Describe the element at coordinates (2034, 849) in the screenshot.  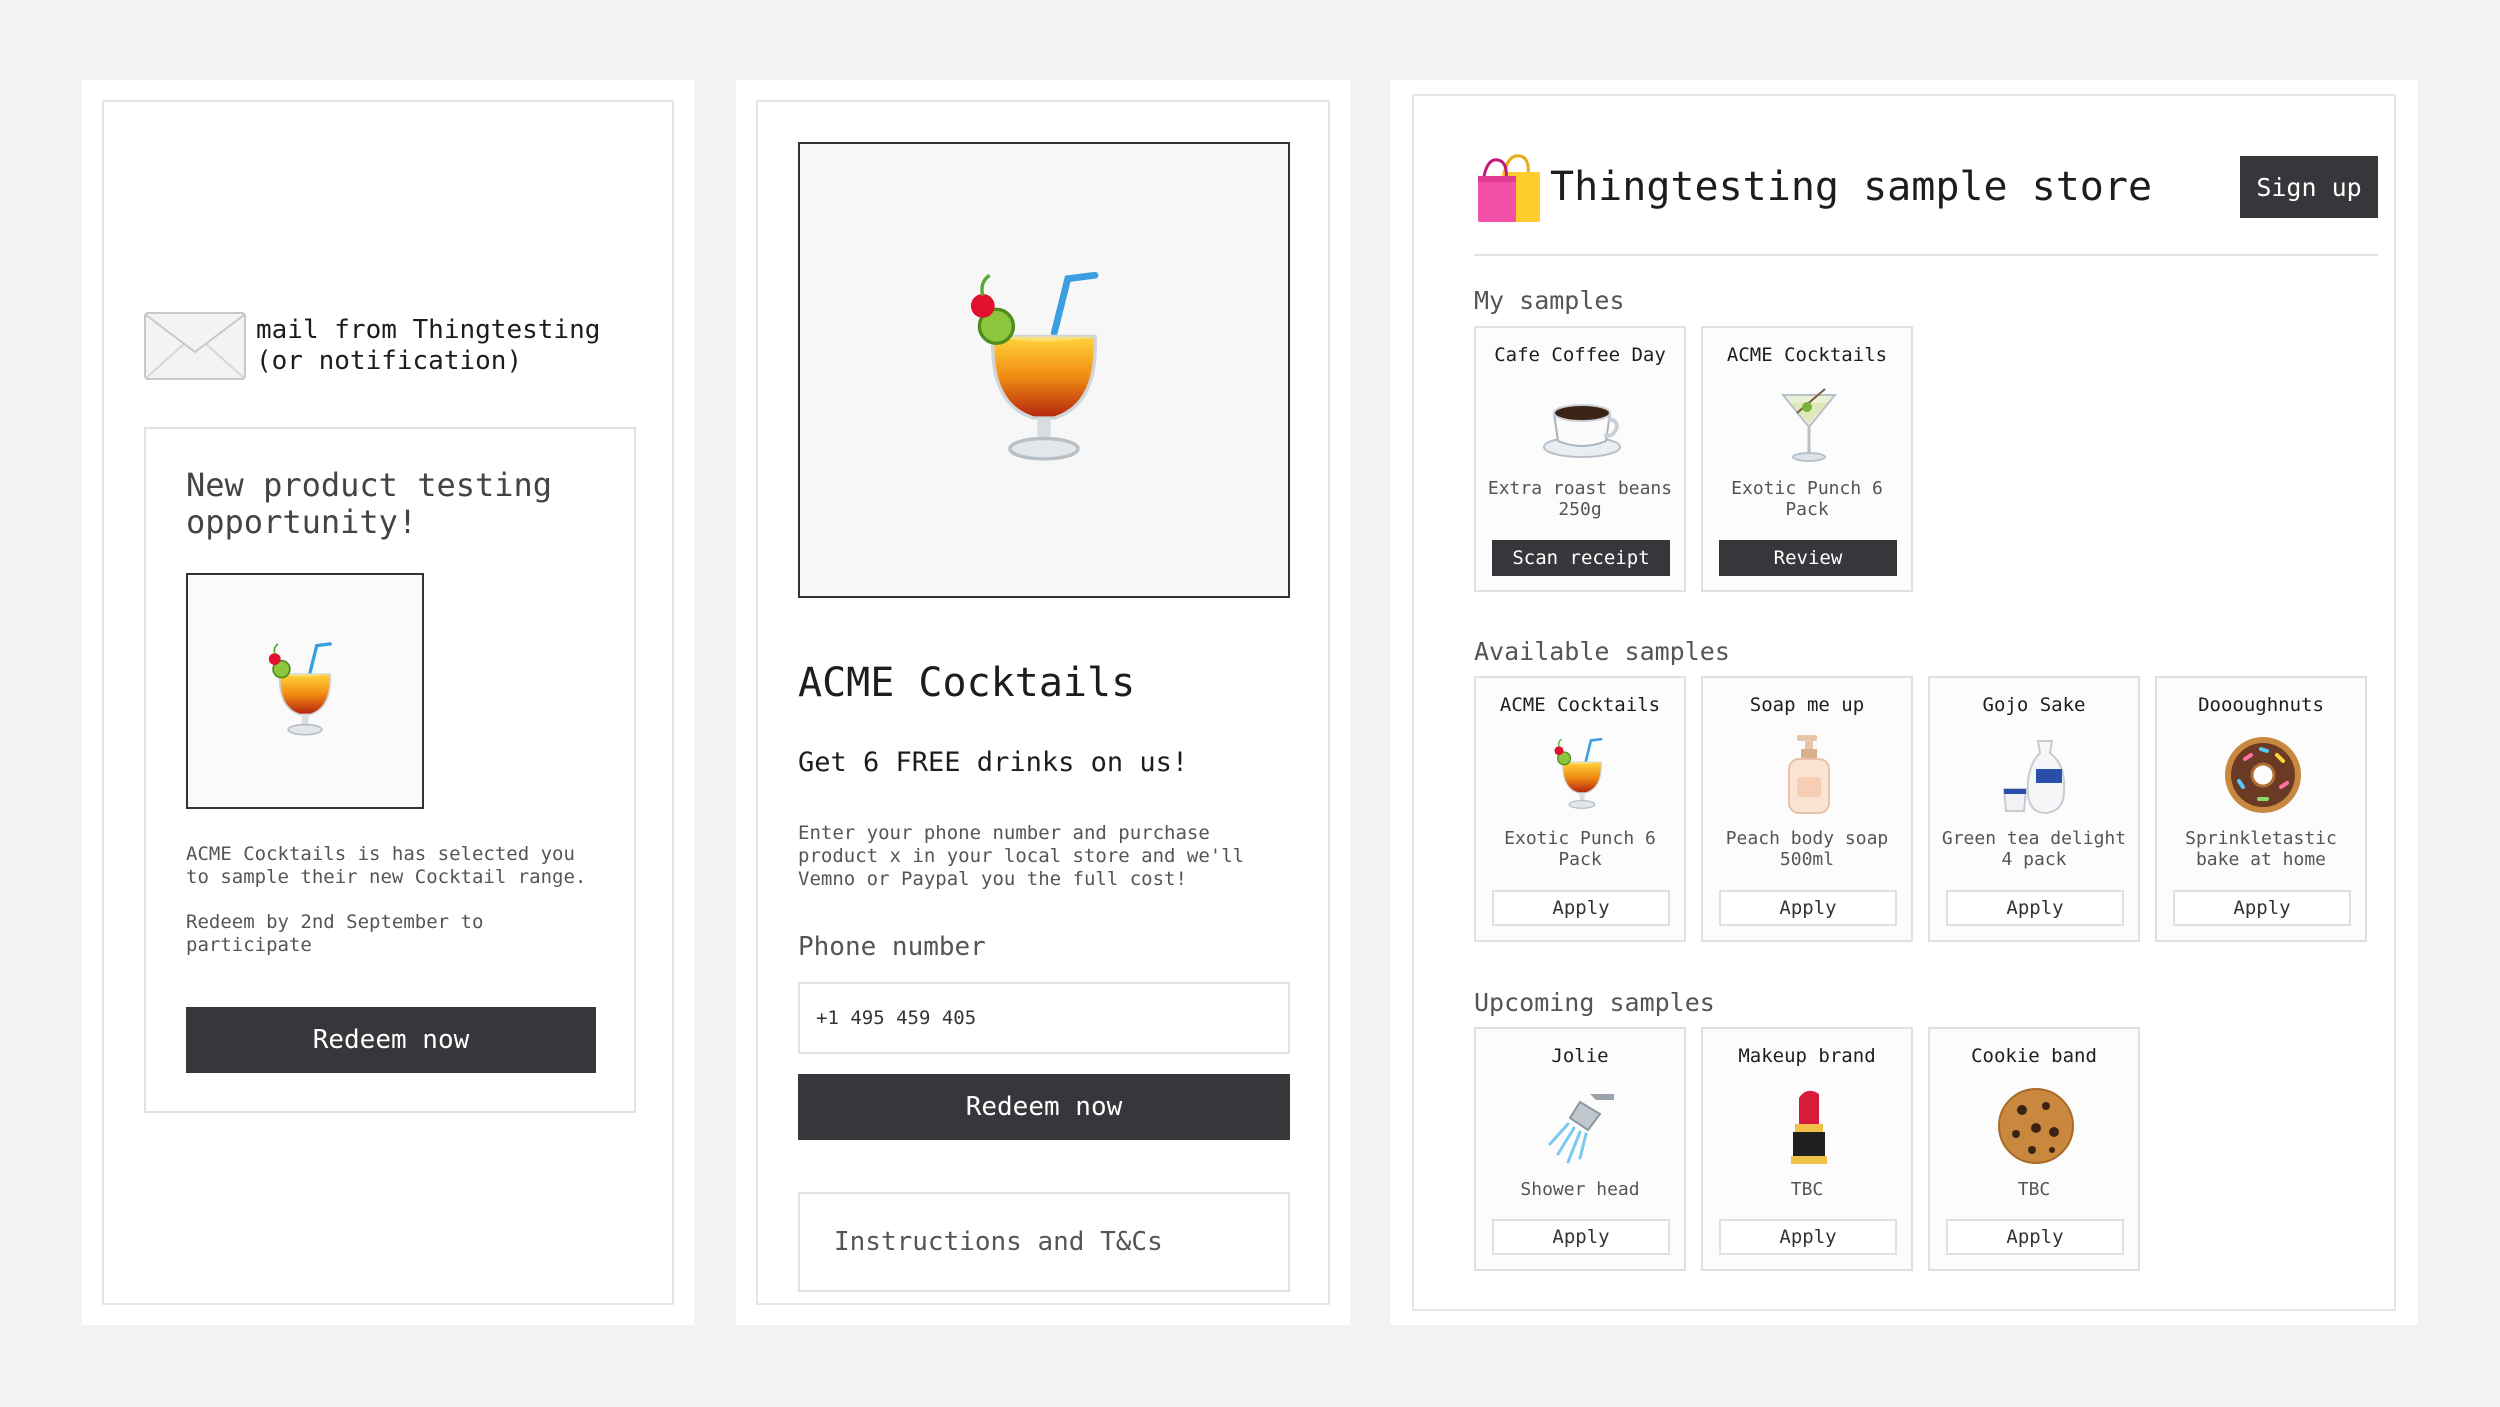
I see `card-product: Green tea delight 4 pack` at that location.